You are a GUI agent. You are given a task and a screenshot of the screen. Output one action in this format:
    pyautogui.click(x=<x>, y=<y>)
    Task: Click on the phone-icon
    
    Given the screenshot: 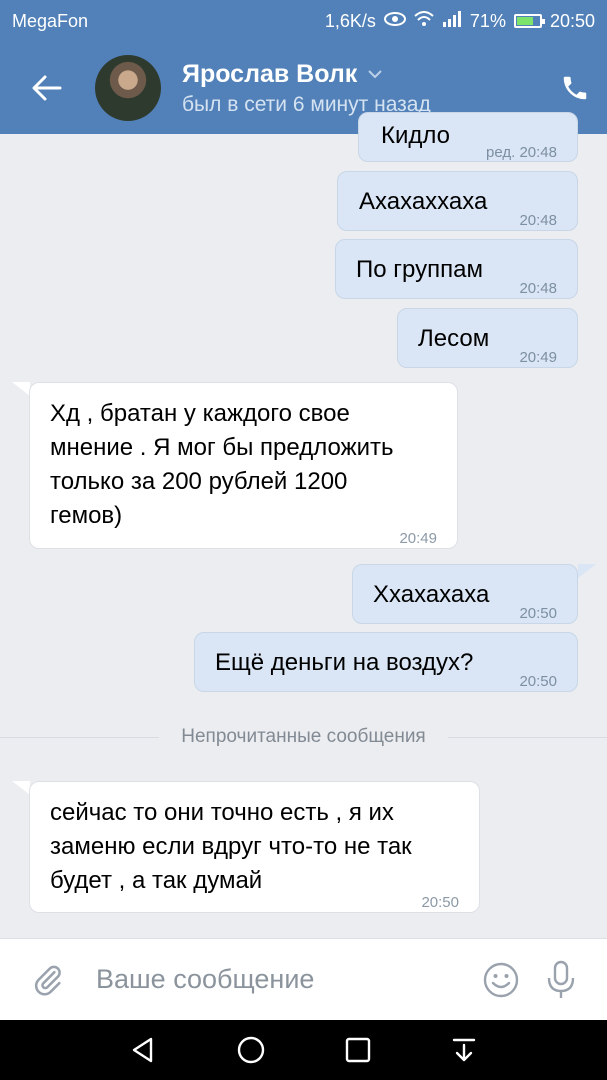 What is the action you would take?
    pyautogui.click(x=575, y=88)
    